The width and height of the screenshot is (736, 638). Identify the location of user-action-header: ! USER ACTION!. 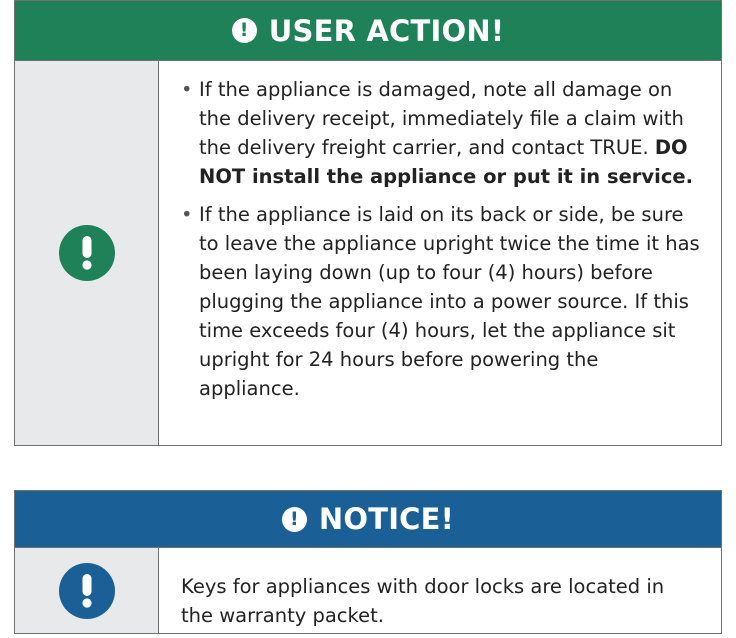
(368, 31).